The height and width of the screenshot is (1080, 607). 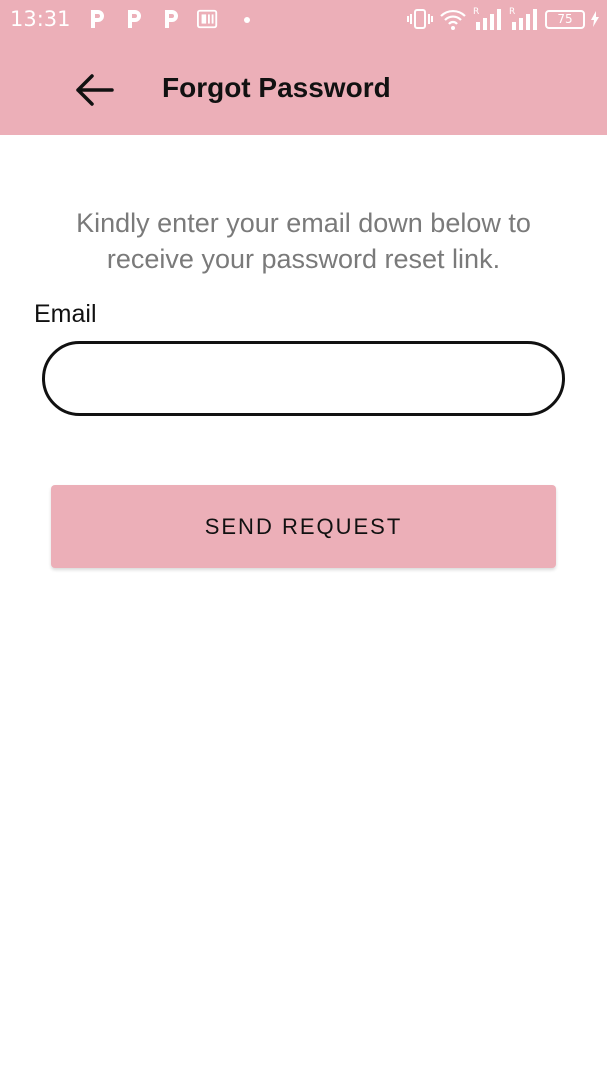 I want to click on battery-level: 75, so click(x=565, y=19).